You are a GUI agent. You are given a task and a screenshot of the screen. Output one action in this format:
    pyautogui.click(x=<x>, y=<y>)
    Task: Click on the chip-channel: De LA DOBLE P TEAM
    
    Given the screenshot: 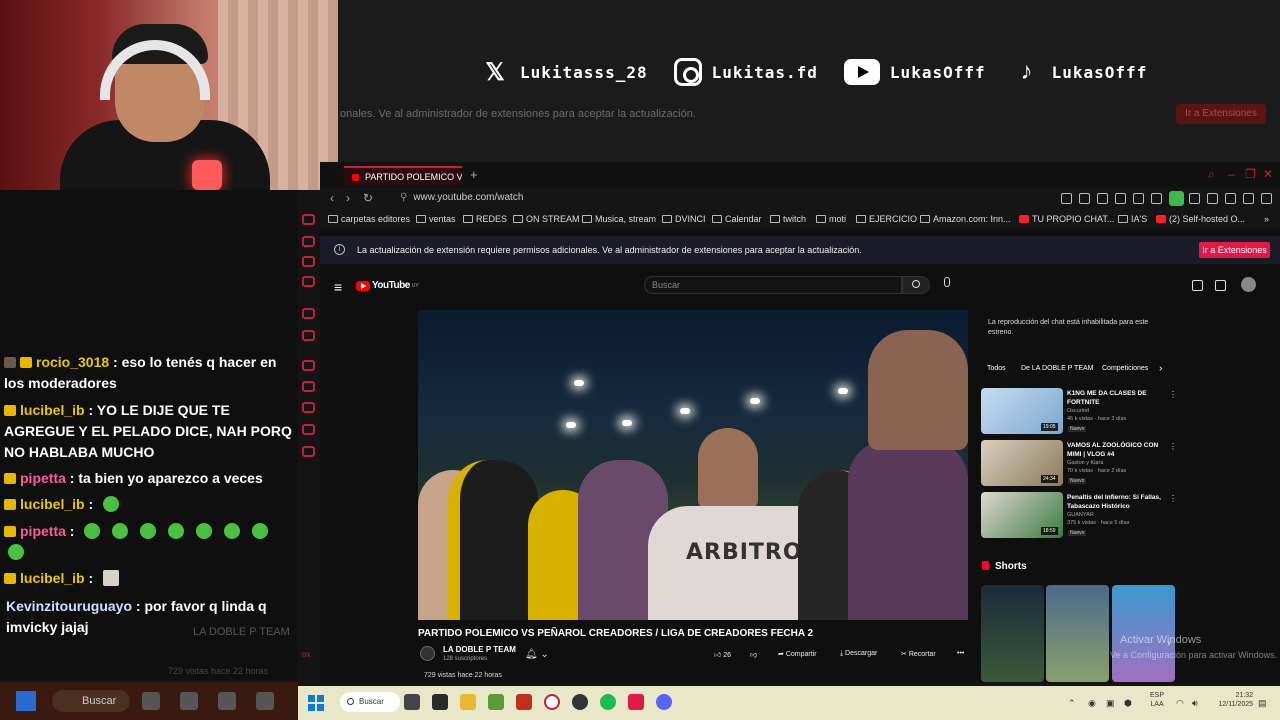 What is the action you would take?
    pyautogui.click(x=1057, y=368)
    